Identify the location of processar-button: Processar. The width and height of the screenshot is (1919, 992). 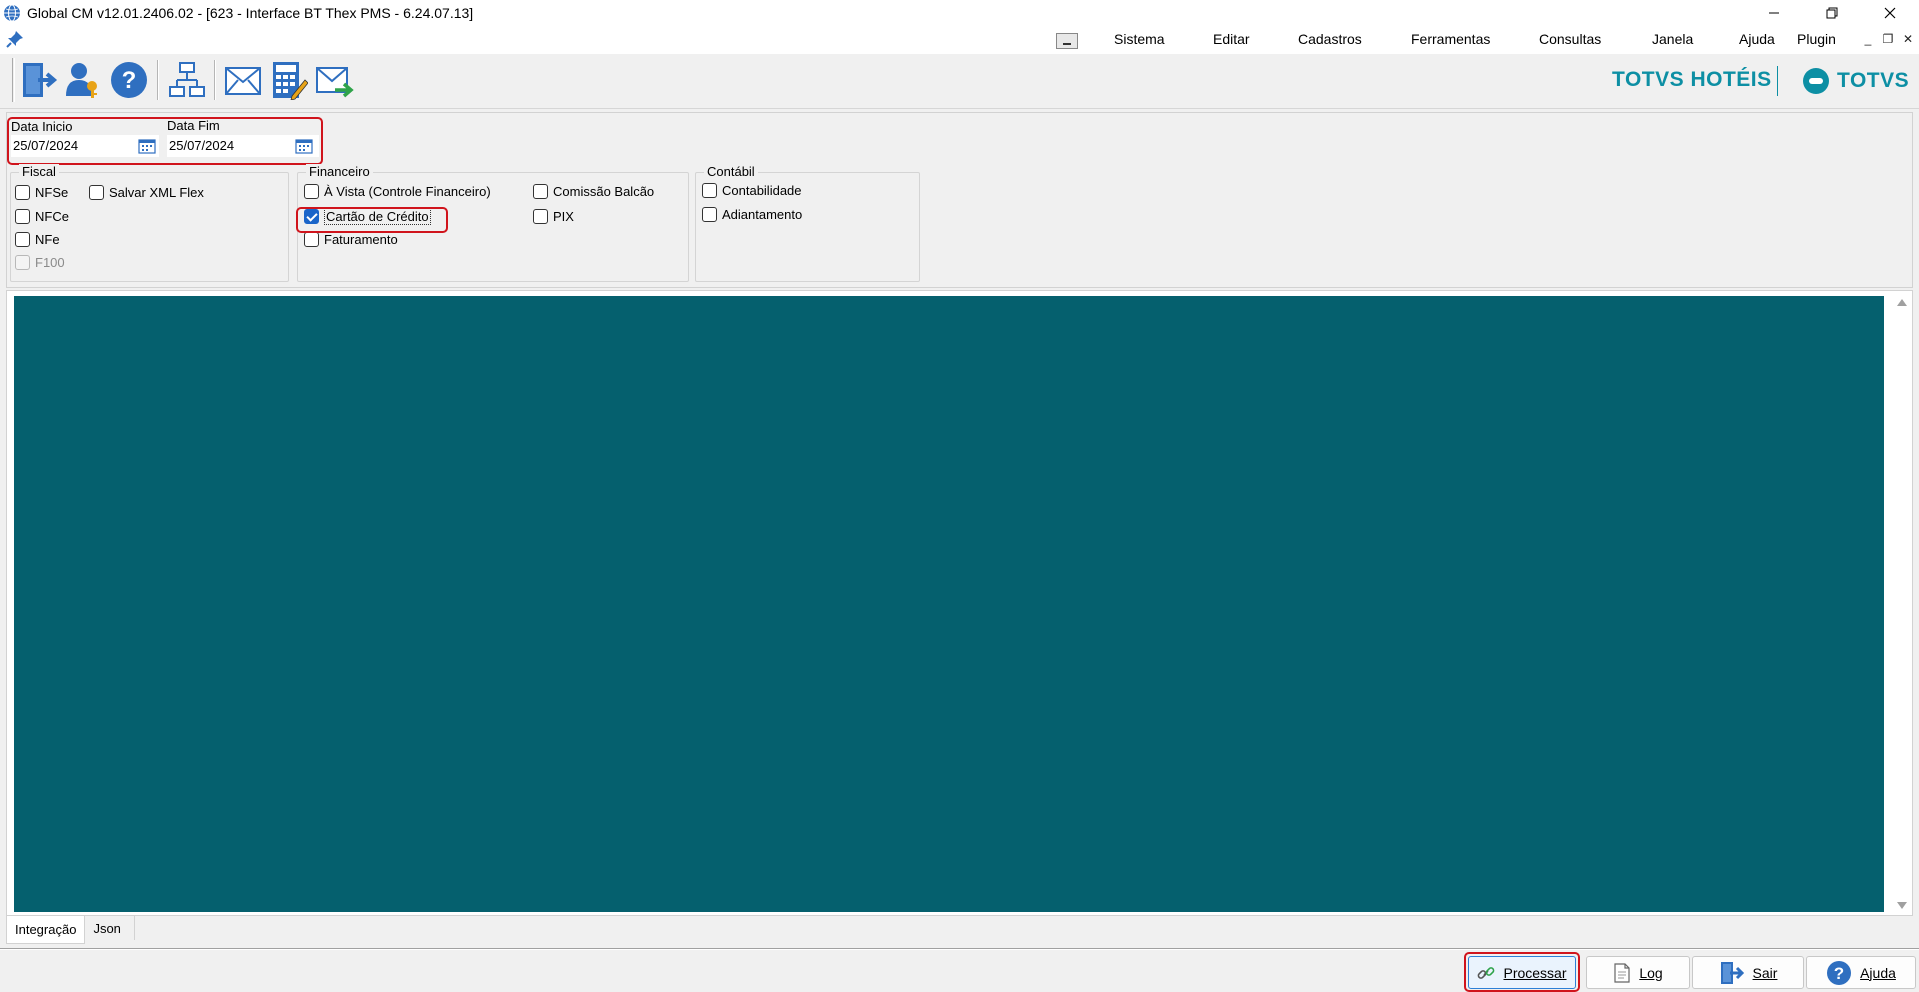
(1522, 972).